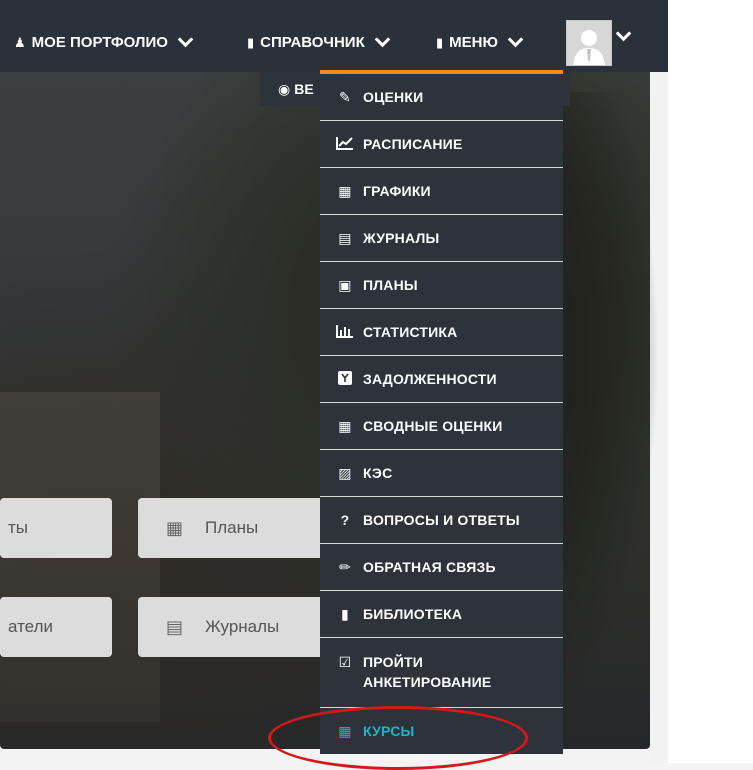  I want to click on nav-menu: ▮ МЕНЮ, so click(480, 41).